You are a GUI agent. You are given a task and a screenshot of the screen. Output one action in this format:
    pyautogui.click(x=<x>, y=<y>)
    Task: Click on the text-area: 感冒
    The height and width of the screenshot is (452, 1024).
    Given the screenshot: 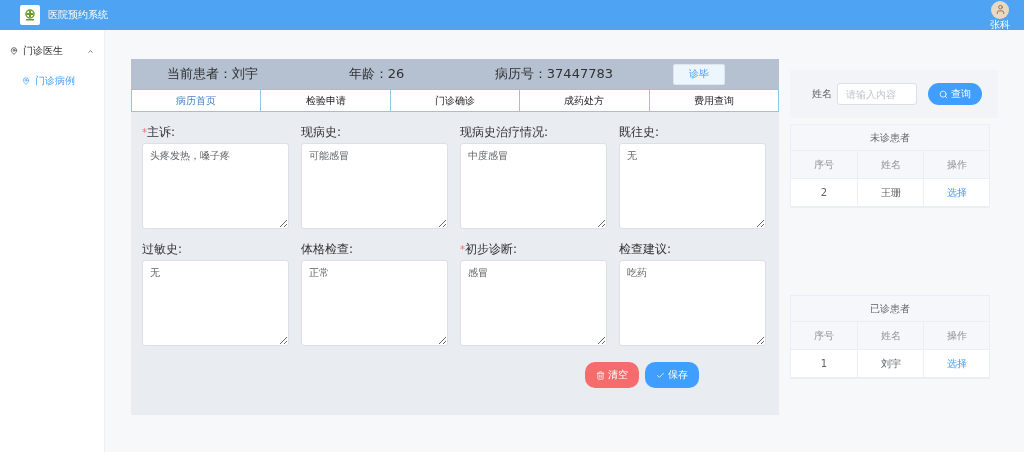 What is the action you would take?
    pyautogui.click(x=533, y=303)
    